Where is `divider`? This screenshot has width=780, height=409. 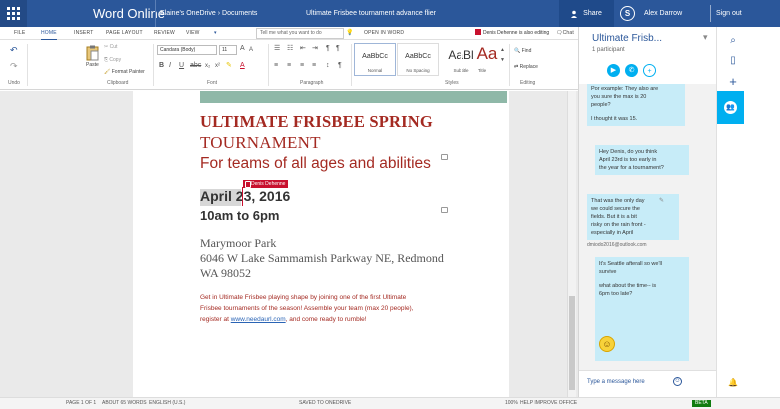
divider is located at coordinates (509, 65).